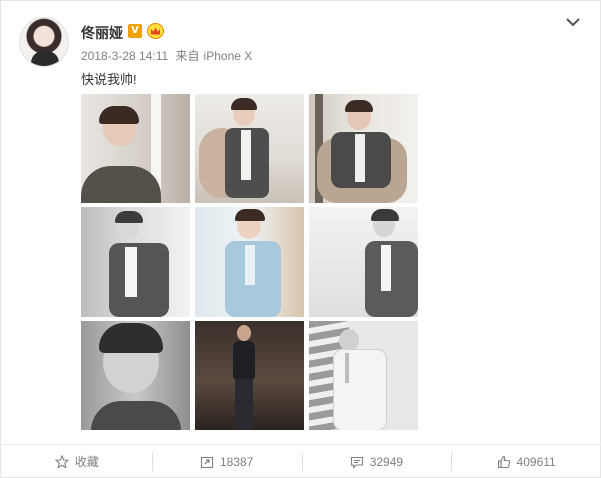 The width and height of the screenshot is (601, 478). I want to click on repost-button: 18387, so click(226, 461).